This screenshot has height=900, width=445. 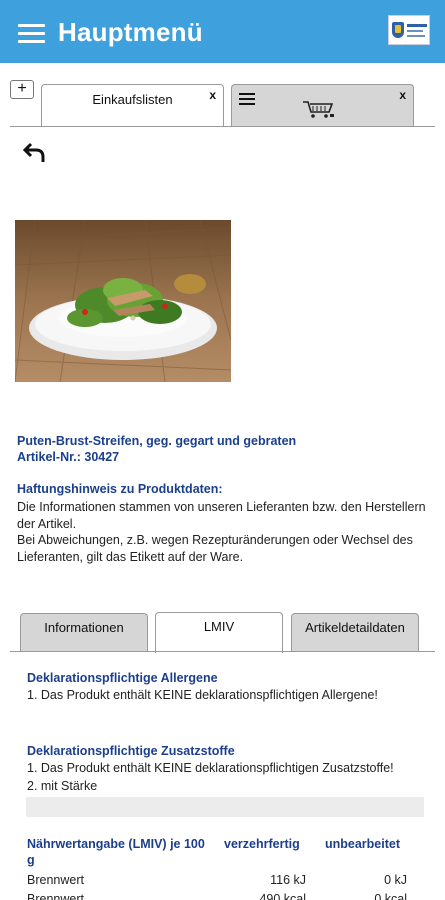 I want to click on disclaimer-title: Haftungshinweis zu Produktdaten:, so click(x=120, y=489).